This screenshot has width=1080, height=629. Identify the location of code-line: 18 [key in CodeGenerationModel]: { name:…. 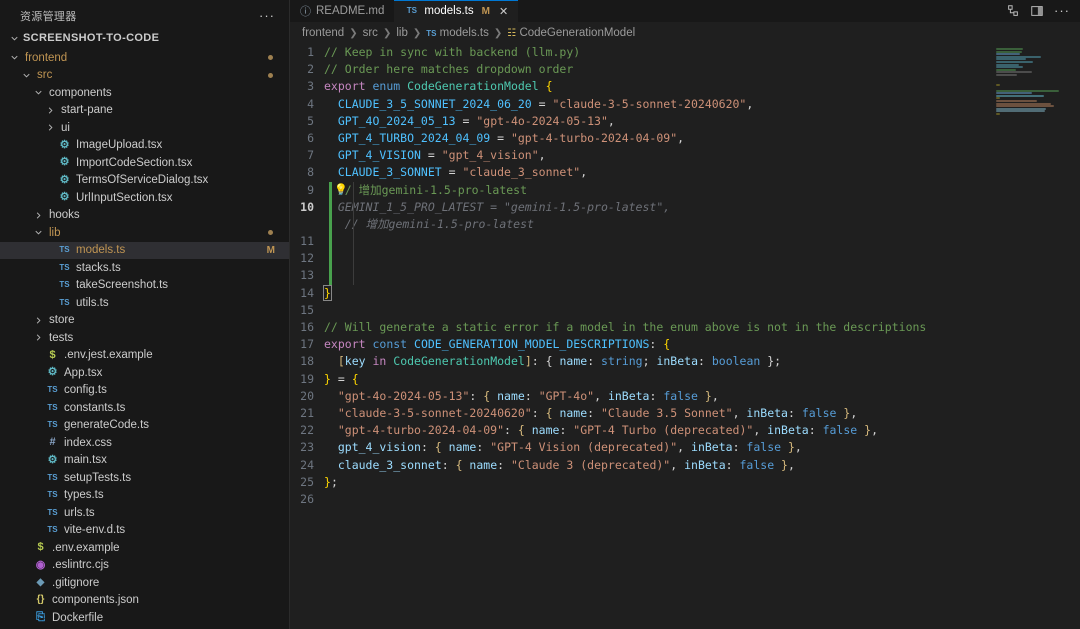
(685, 361).